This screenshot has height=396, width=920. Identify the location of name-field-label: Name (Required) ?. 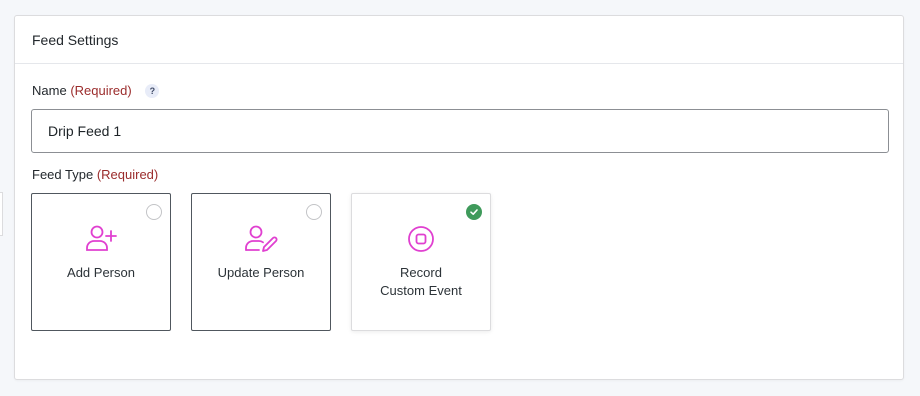
(96, 90).